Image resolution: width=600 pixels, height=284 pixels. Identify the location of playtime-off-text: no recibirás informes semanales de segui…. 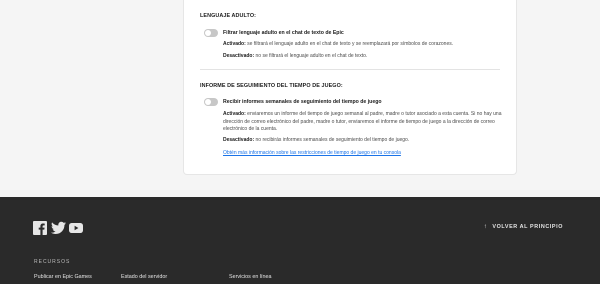
(332, 140).